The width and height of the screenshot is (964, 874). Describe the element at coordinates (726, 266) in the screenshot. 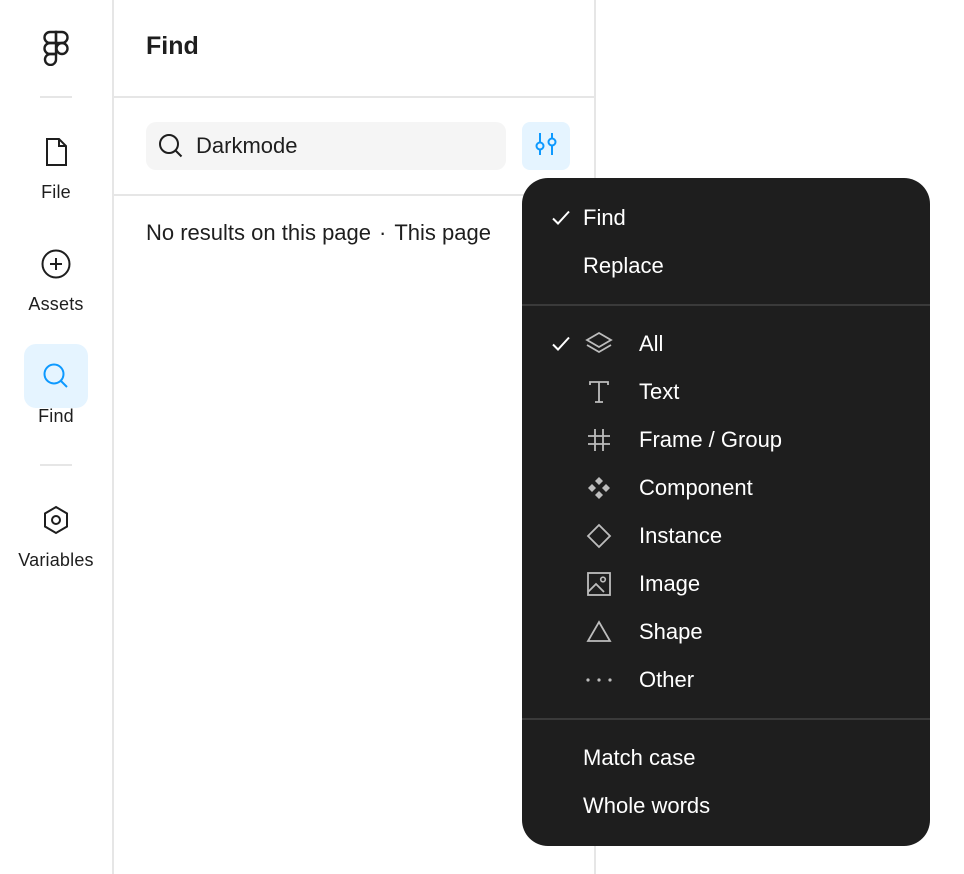

I see `menu-item-replace: Replace` at that location.